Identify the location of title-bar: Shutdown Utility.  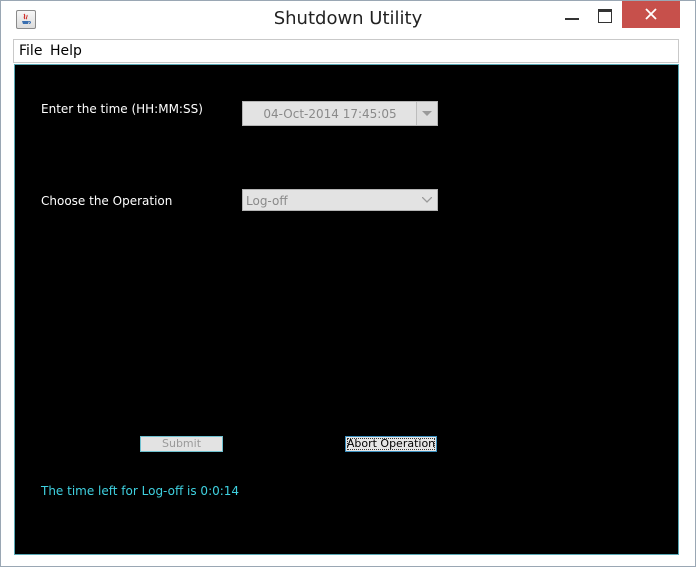
(348, 20).